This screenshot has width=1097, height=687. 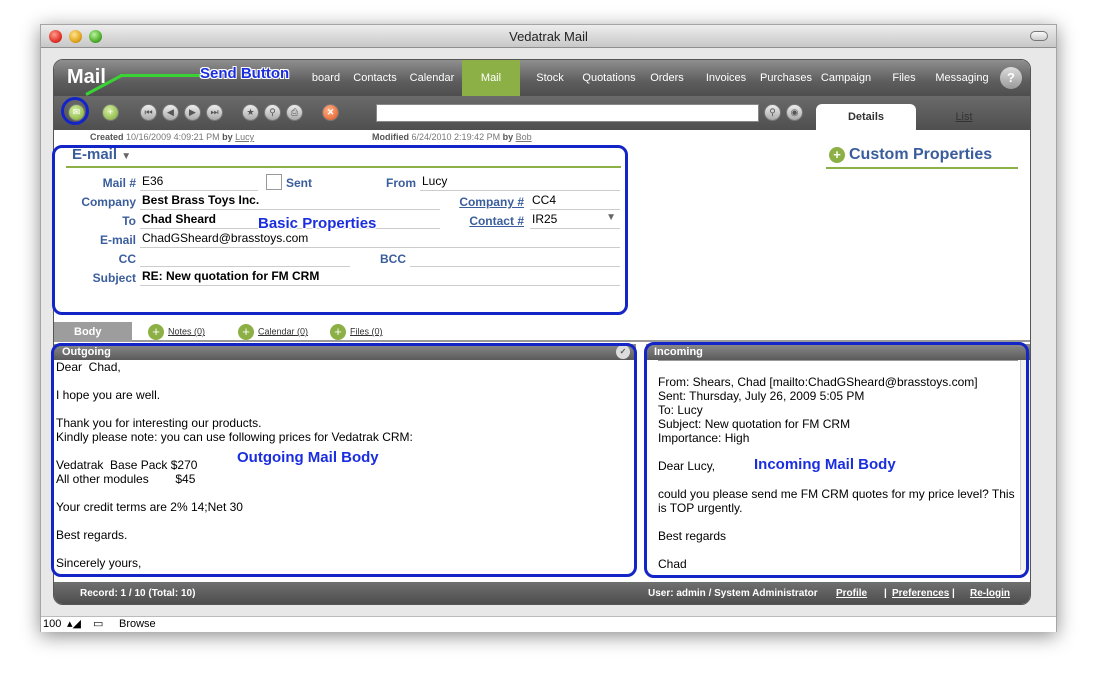 I want to click on modified-date: 6/24/2010 2:19:42 PM, so click(x=456, y=137).